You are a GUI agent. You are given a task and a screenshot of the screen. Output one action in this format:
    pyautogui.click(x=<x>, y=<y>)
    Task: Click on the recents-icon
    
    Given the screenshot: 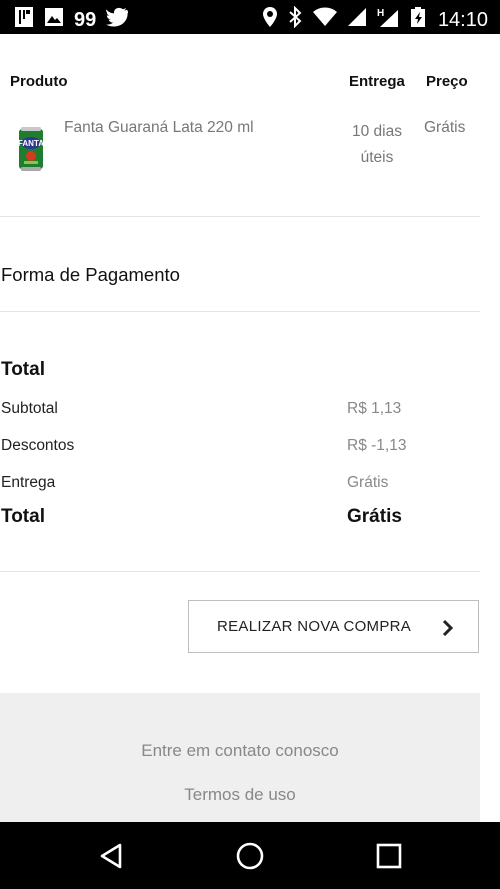 What is the action you would take?
    pyautogui.click(x=389, y=856)
    